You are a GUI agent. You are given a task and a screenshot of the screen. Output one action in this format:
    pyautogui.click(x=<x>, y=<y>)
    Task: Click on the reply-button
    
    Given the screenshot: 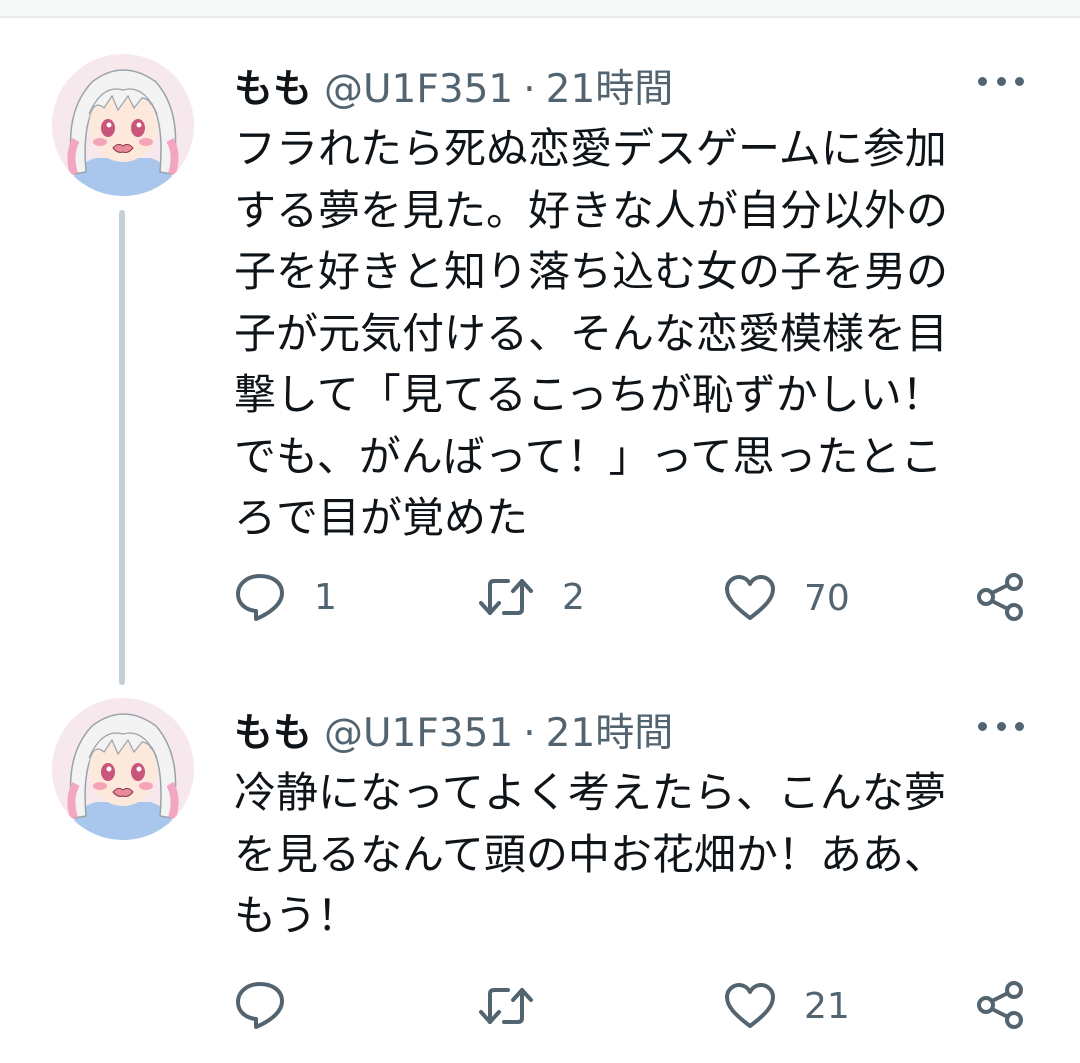 What is the action you would take?
    pyautogui.click(x=274, y=1005)
    